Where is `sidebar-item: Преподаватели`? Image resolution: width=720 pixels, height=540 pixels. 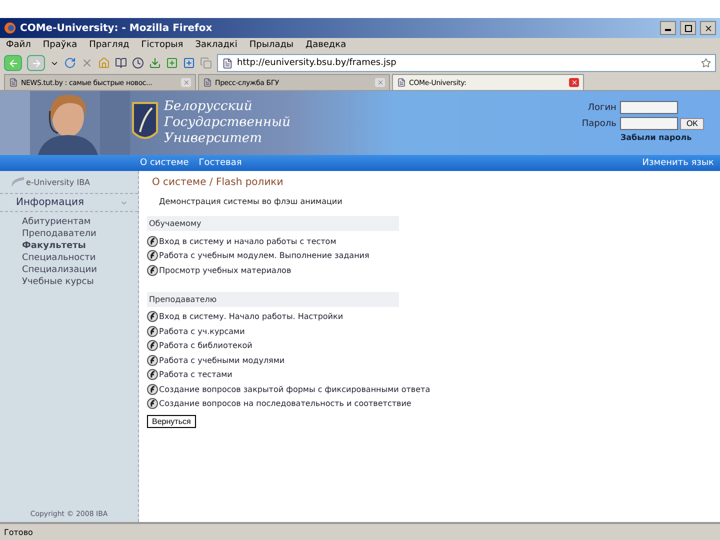 sidebar-item: Преподаватели is located at coordinates (69, 234).